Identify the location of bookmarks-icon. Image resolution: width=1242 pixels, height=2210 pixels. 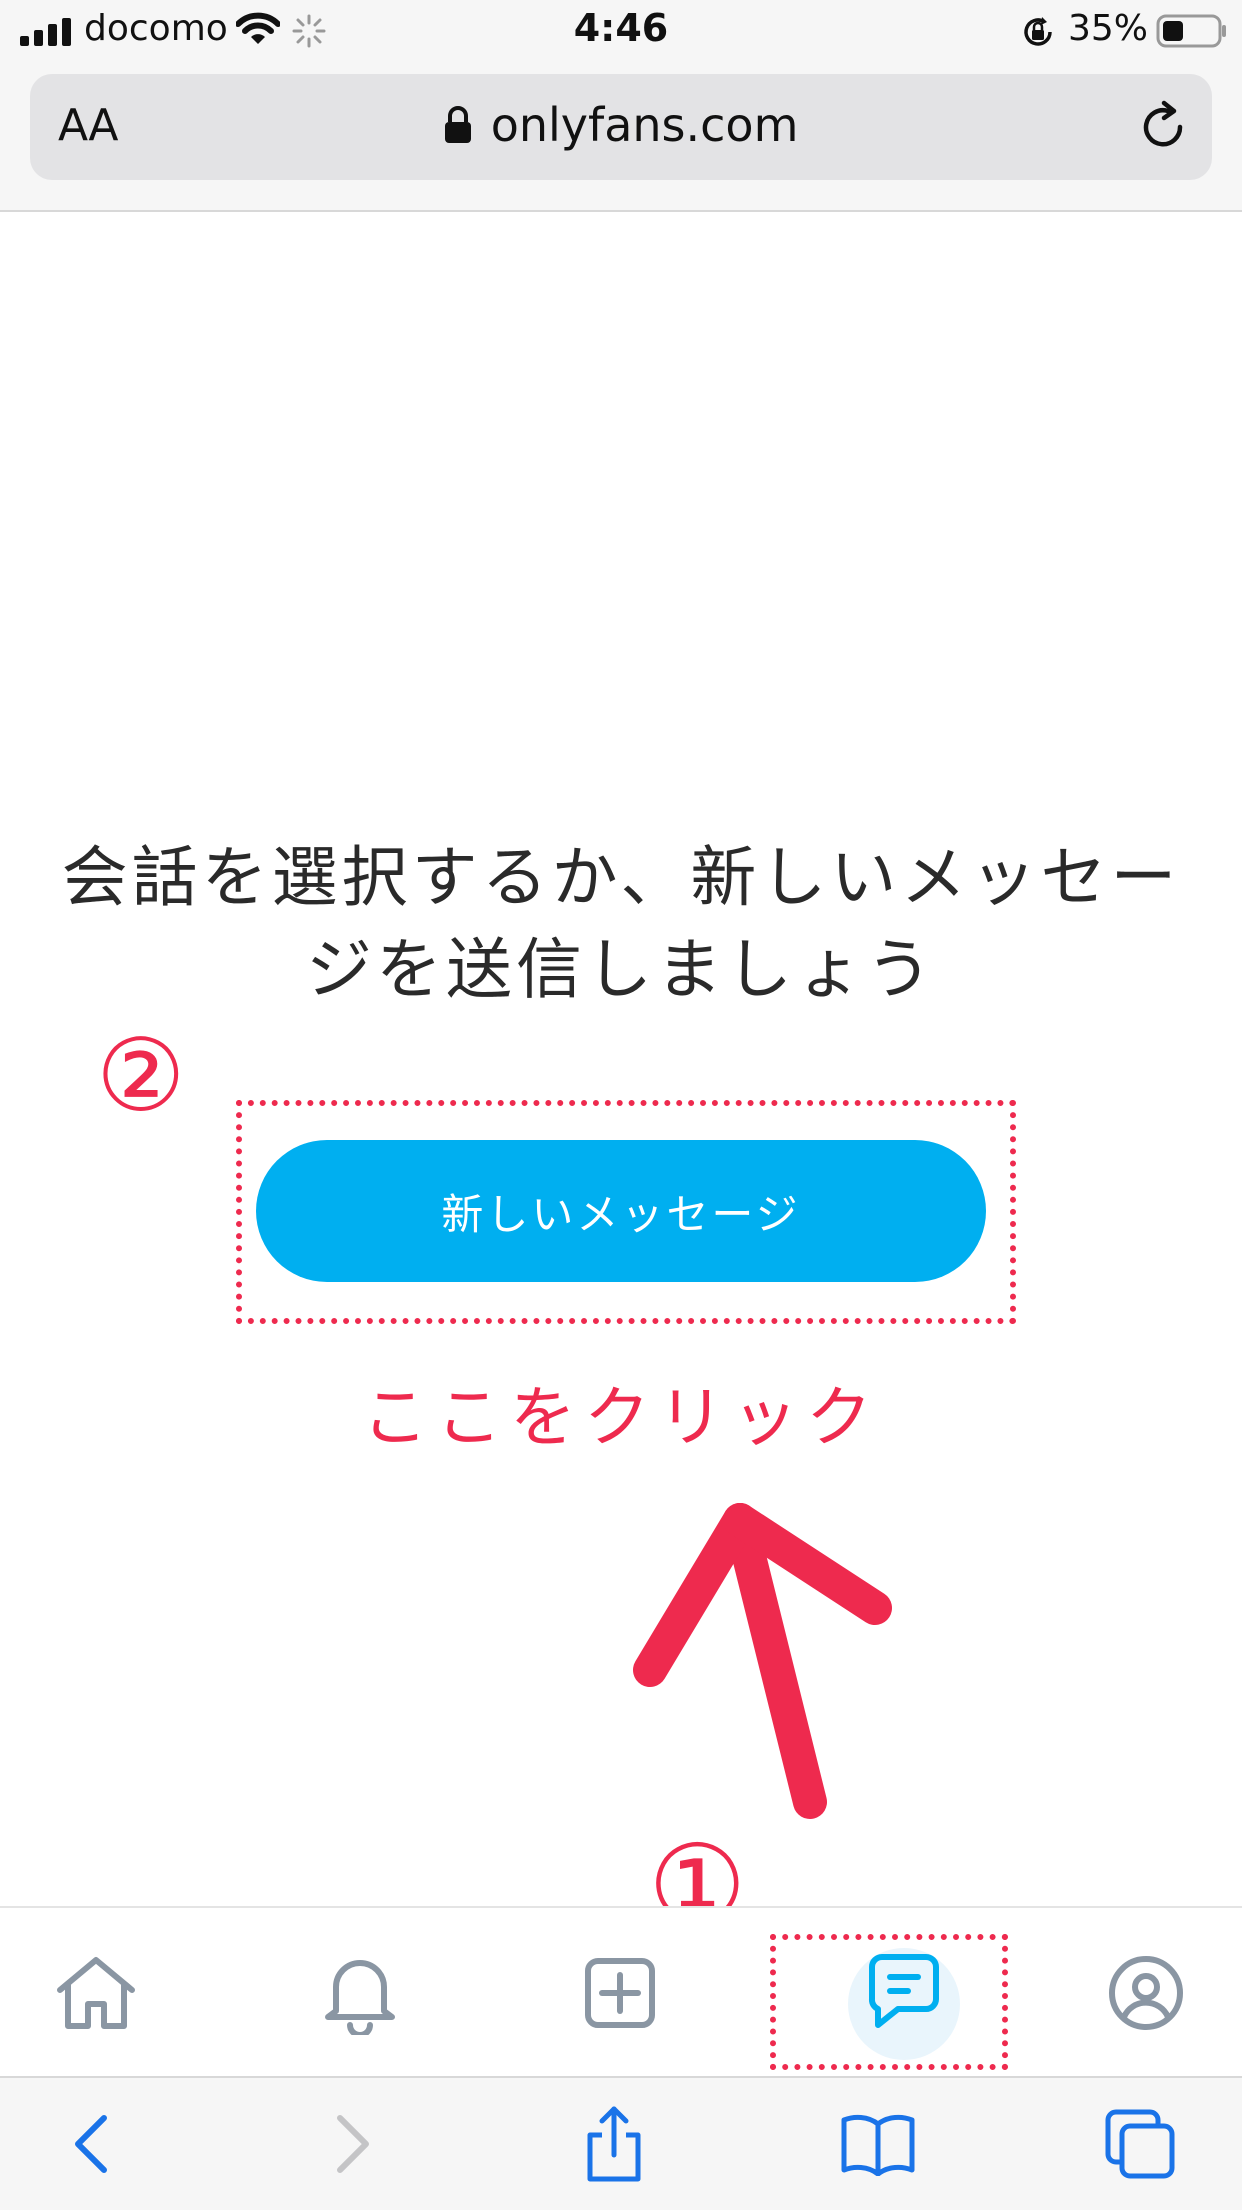
(878, 2145).